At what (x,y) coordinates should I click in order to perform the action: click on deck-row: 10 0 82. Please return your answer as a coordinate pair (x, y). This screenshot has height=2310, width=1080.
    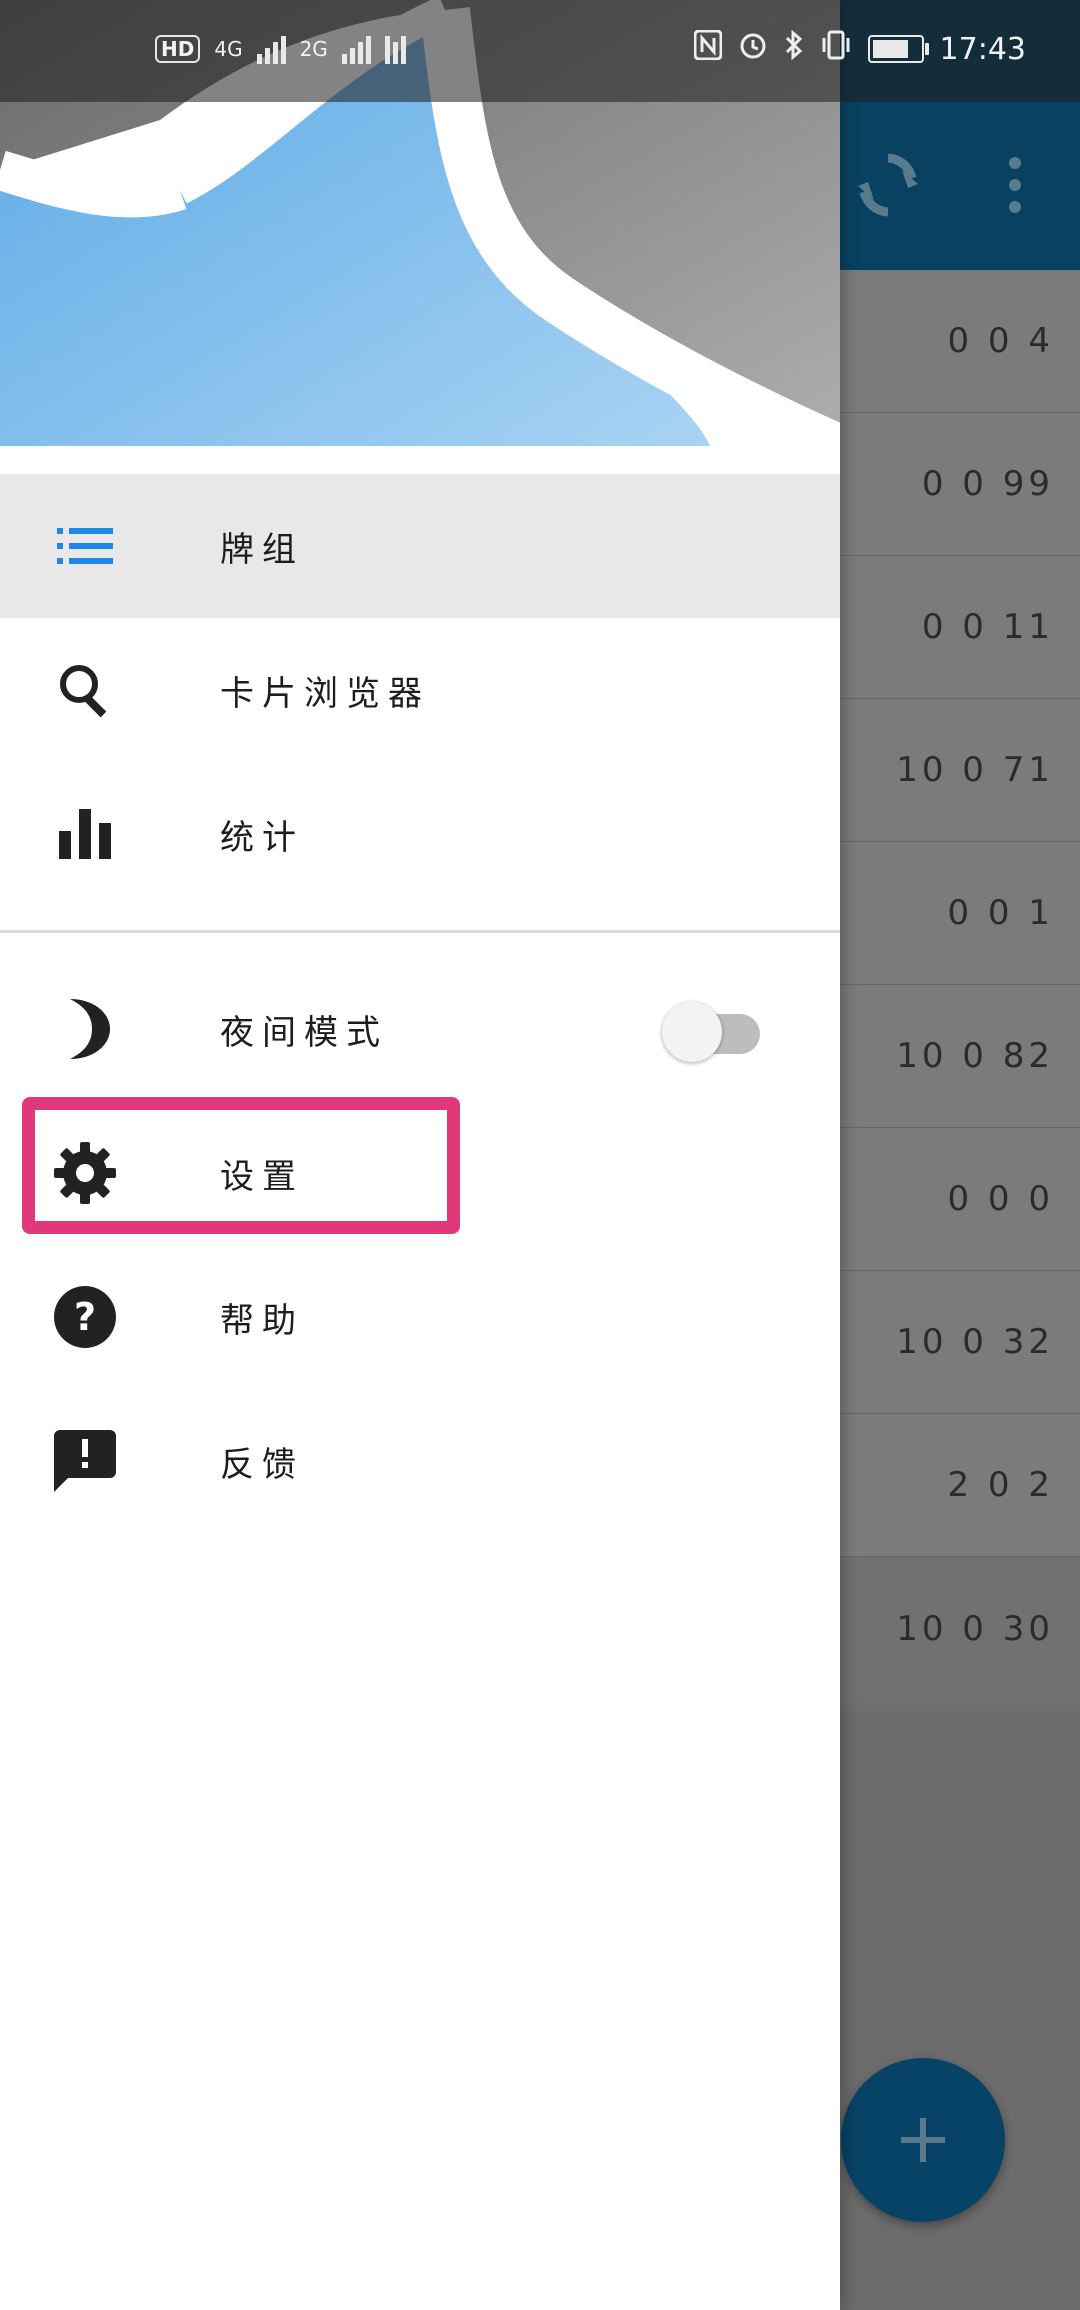
    Looking at the image, I should click on (960, 1056).